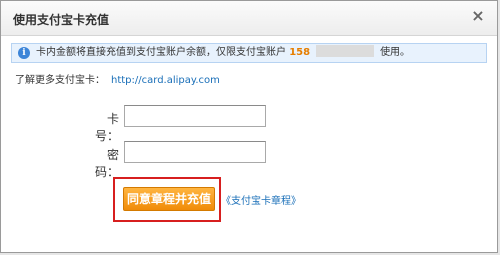 This screenshot has width=500, height=255. What do you see at coordinates (24, 53) in the screenshot?
I see `info-icon: i` at bounding box center [24, 53].